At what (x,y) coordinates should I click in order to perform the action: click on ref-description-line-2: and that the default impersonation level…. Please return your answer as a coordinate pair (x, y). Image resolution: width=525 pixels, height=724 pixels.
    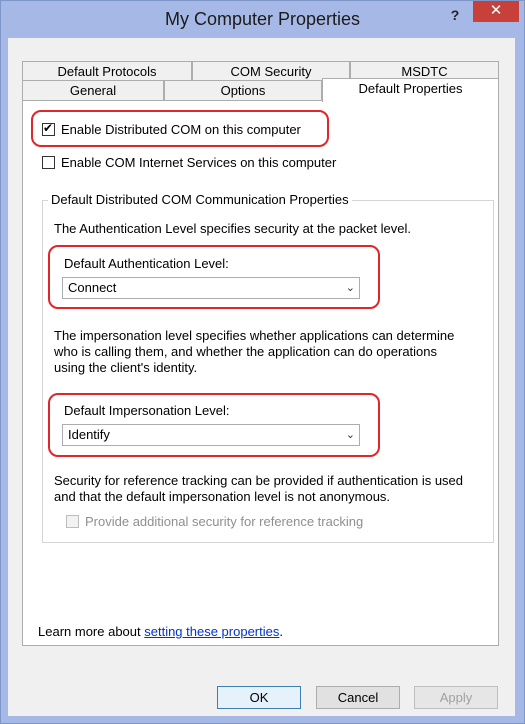
    Looking at the image, I should click on (222, 496).